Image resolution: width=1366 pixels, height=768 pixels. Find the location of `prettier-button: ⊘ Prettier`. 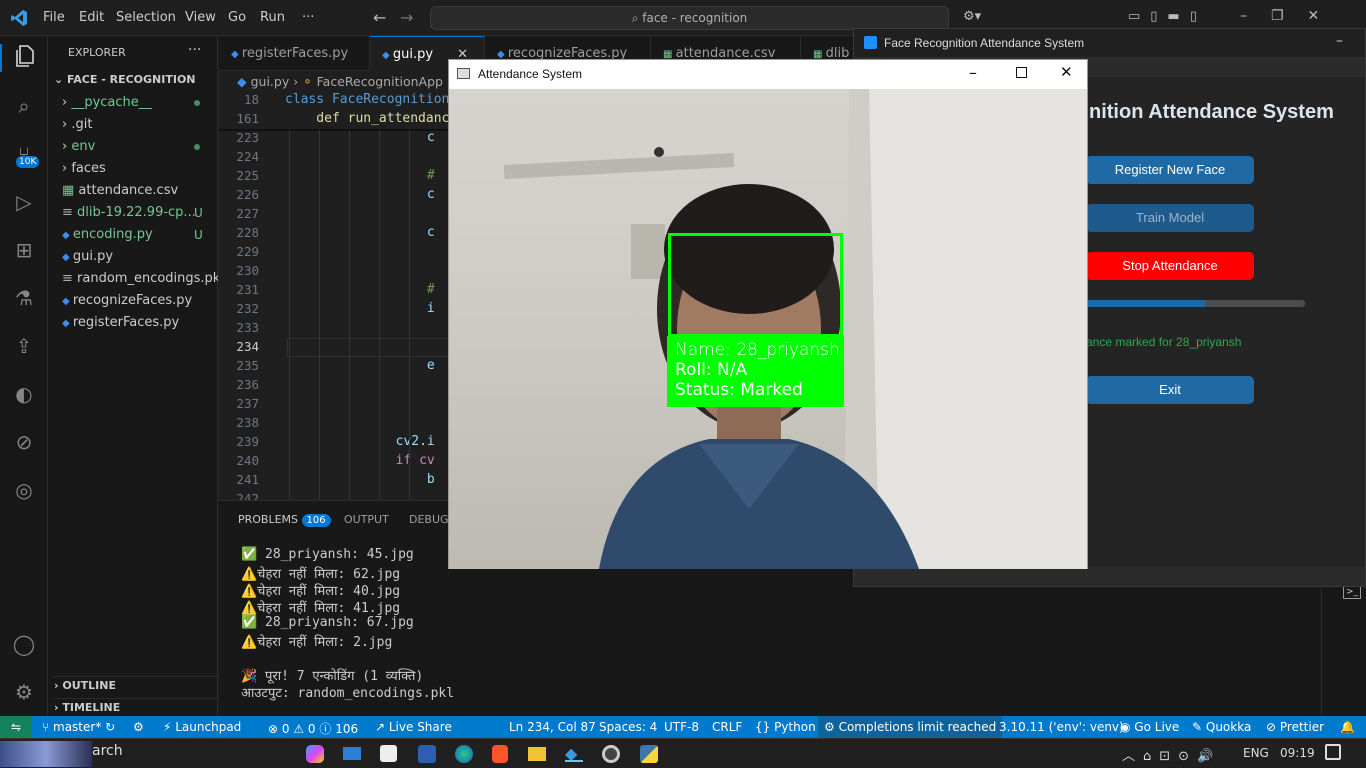

prettier-button: ⊘ Prettier is located at coordinates (1295, 727).